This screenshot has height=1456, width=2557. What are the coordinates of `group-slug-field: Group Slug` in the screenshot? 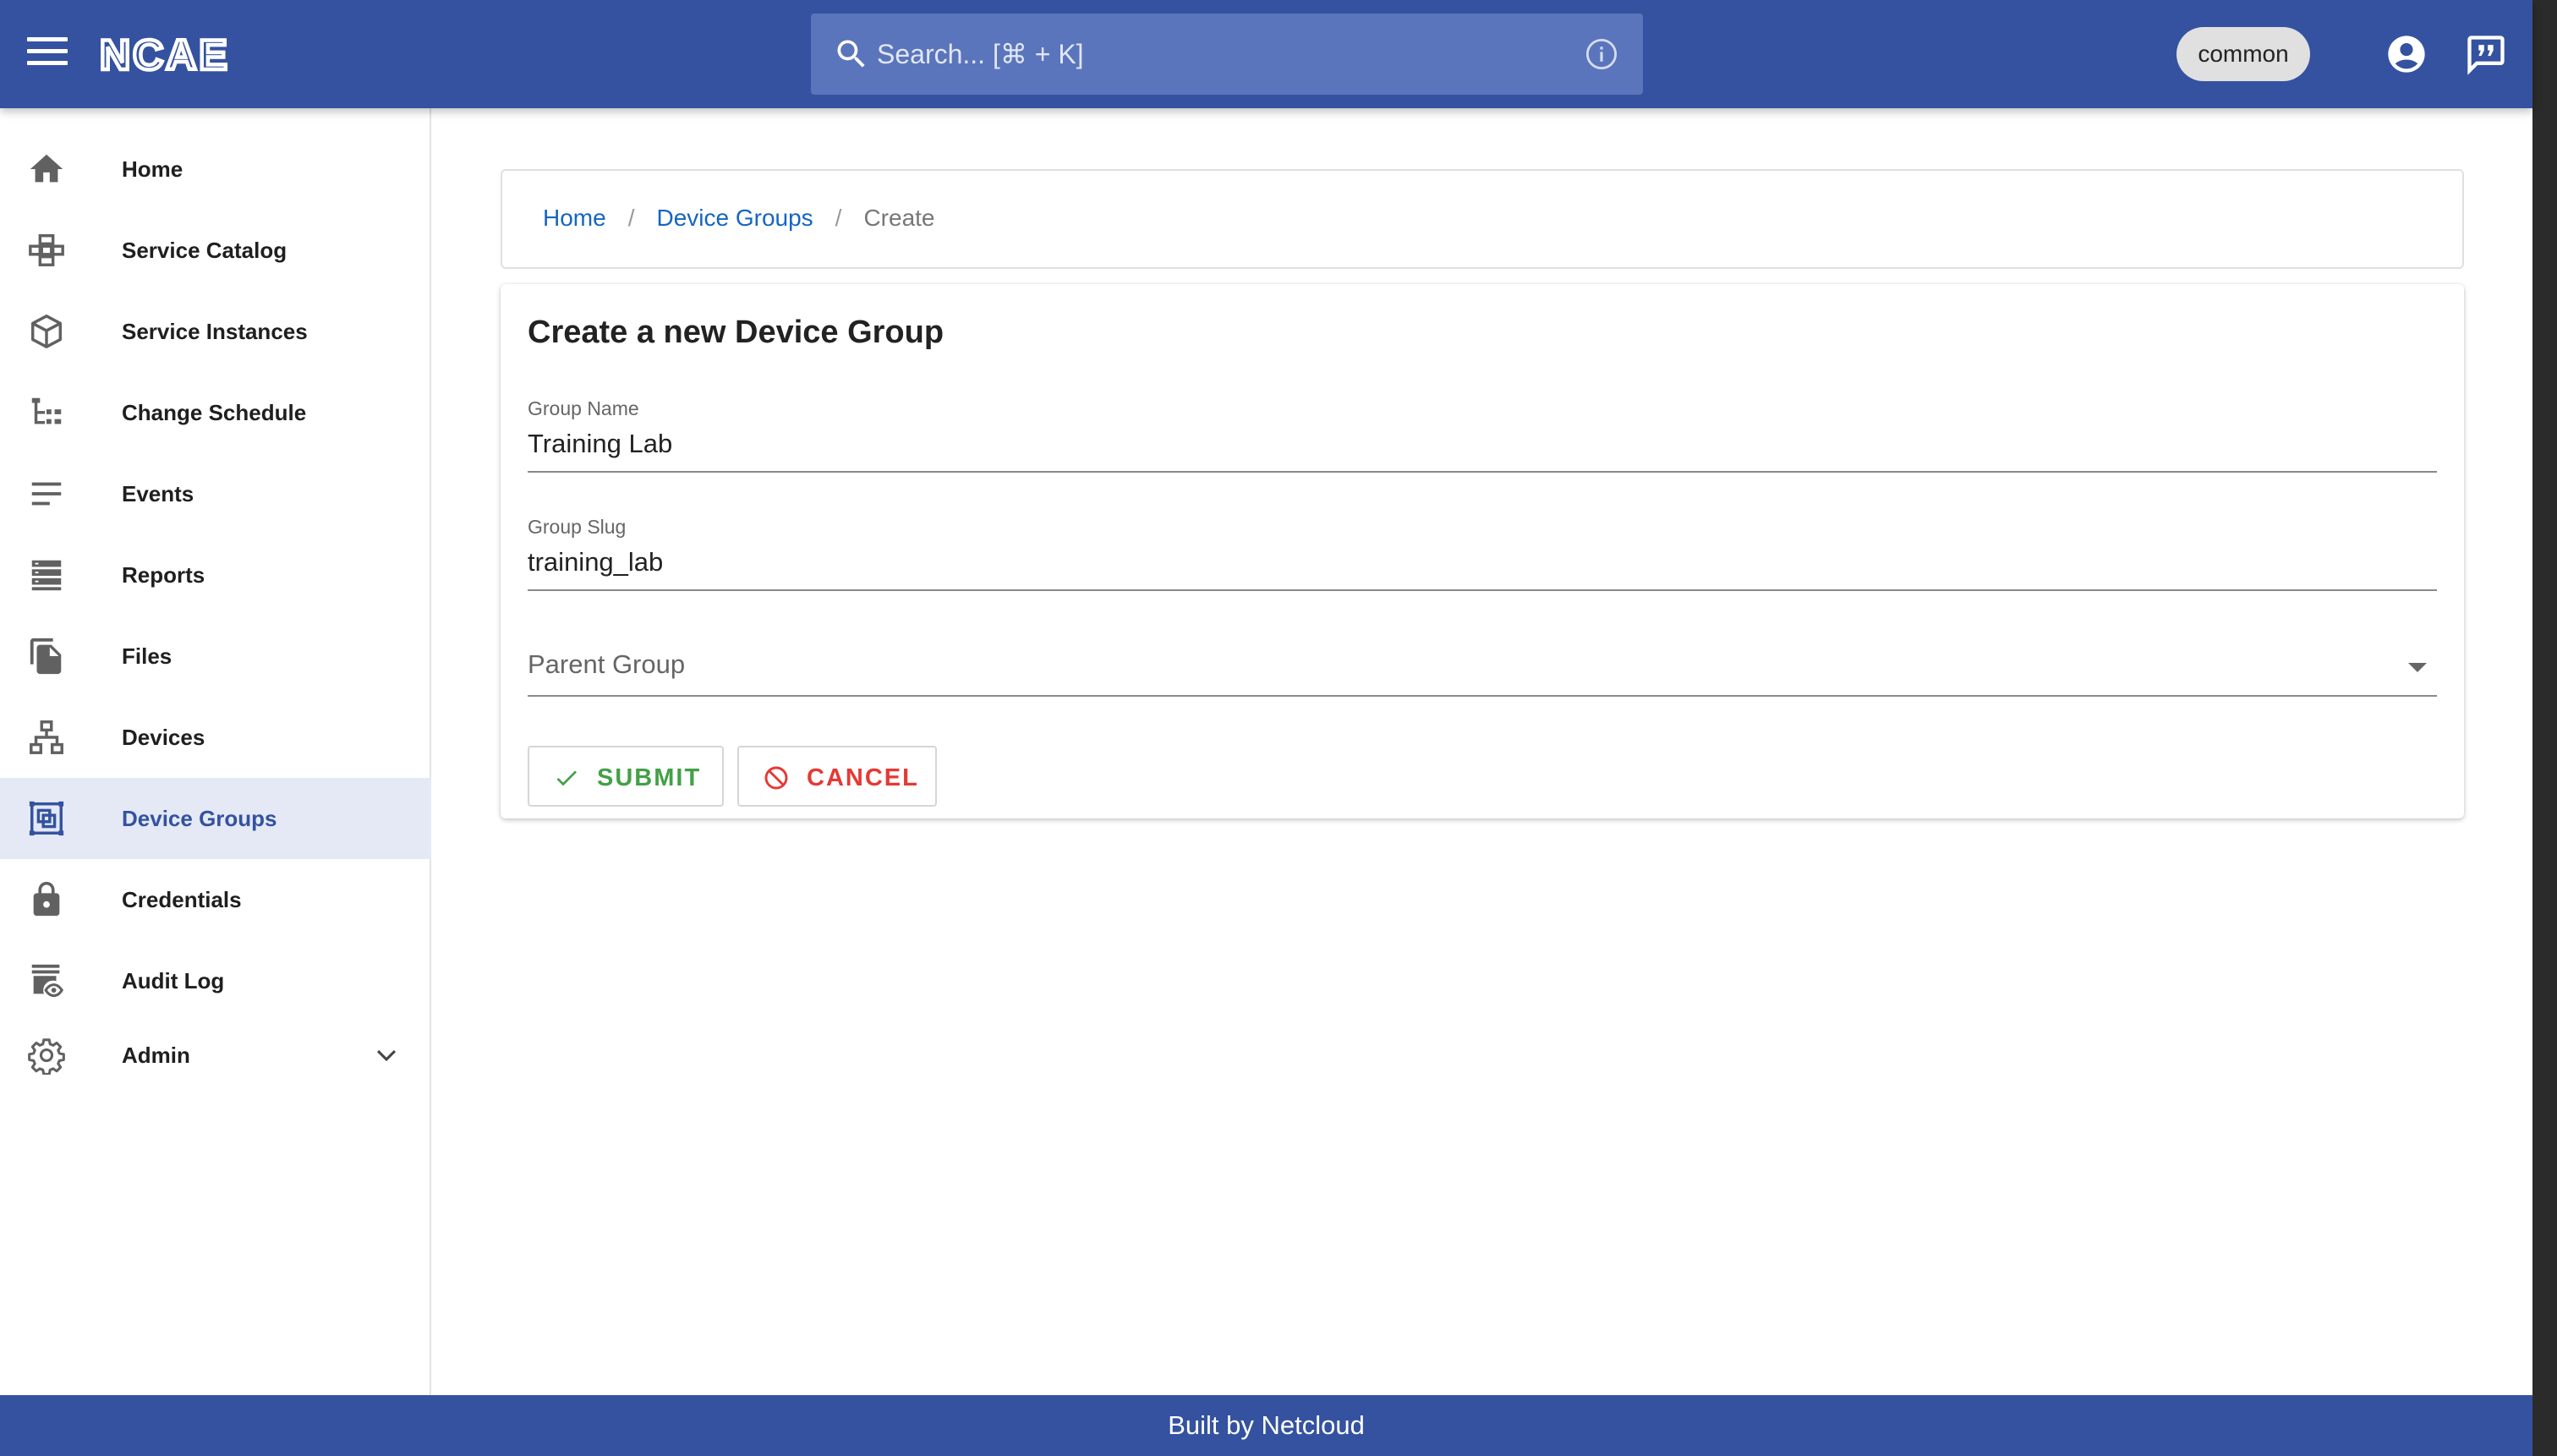 It's located at (1482, 553).